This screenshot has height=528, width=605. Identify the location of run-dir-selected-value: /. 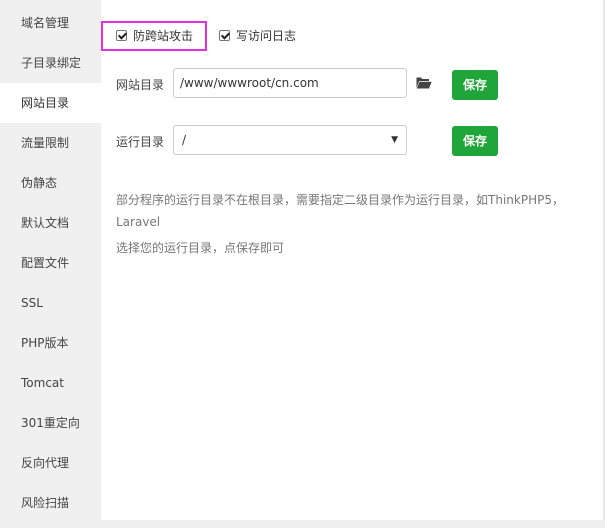
(184, 140).